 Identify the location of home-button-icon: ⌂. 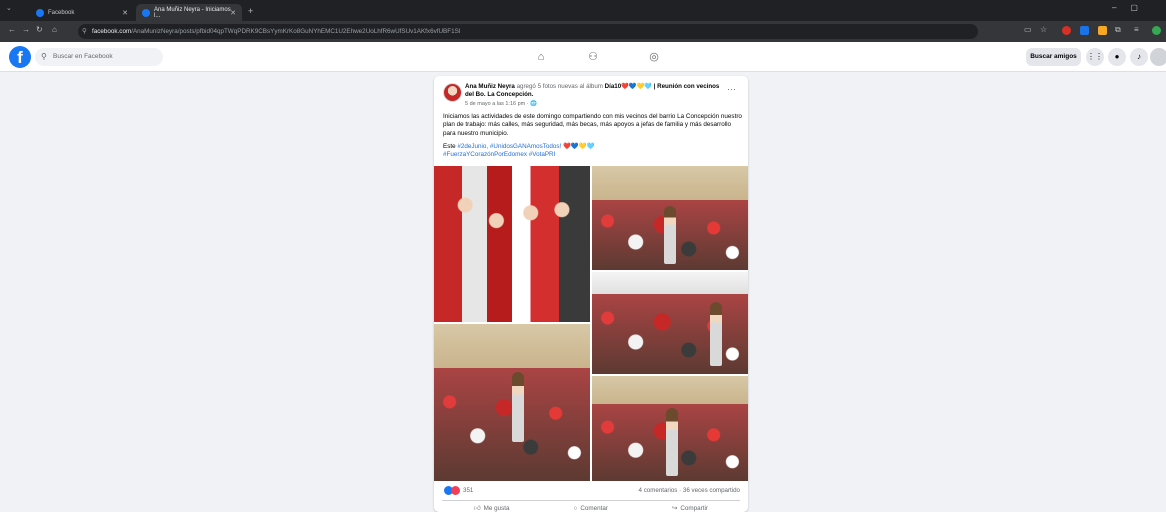
(54, 29).